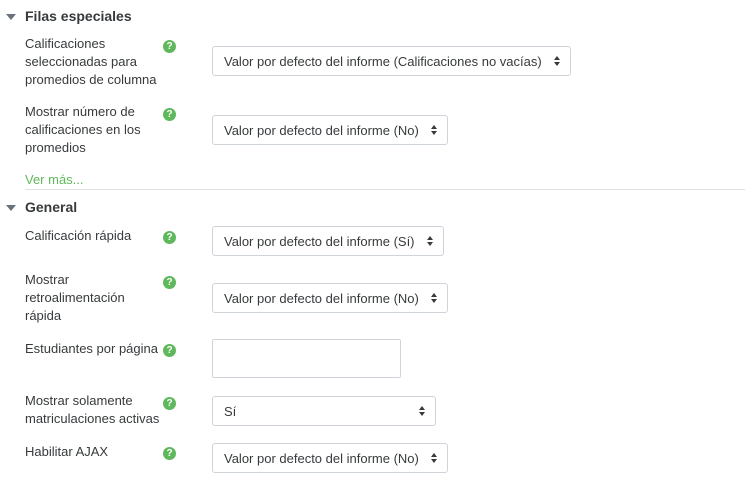  I want to click on divider, so click(385, 189).